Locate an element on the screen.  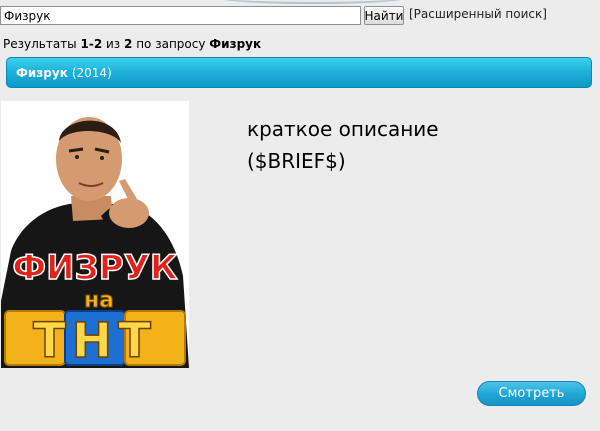
result-title: Физрук is located at coordinates (42, 73).